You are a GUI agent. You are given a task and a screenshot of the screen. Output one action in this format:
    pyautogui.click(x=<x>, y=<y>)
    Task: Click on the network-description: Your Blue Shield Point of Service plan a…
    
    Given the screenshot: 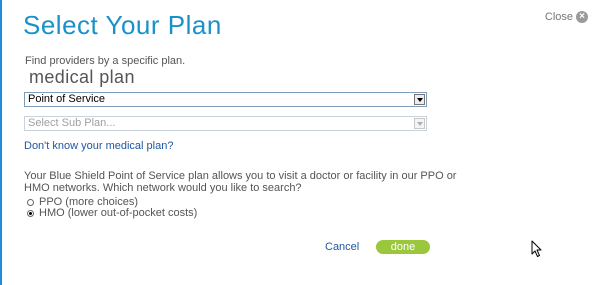 What is the action you would take?
    pyautogui.click(x=240, y=182)
    